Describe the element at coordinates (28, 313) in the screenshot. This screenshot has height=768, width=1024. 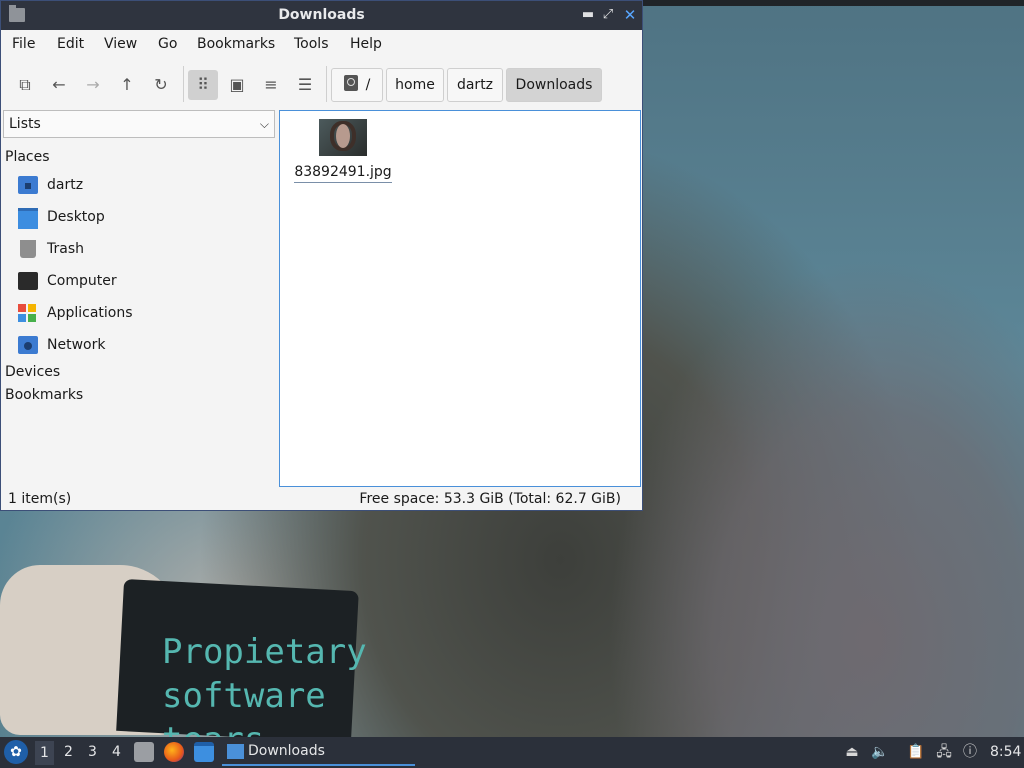
I see `applications-icon` at that location.